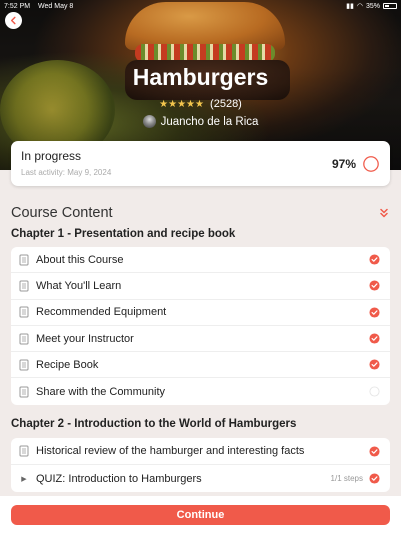  Describe the element at coordinates (62, 213) in the screenshot. I see `course-content-title: Course Content` at that location.